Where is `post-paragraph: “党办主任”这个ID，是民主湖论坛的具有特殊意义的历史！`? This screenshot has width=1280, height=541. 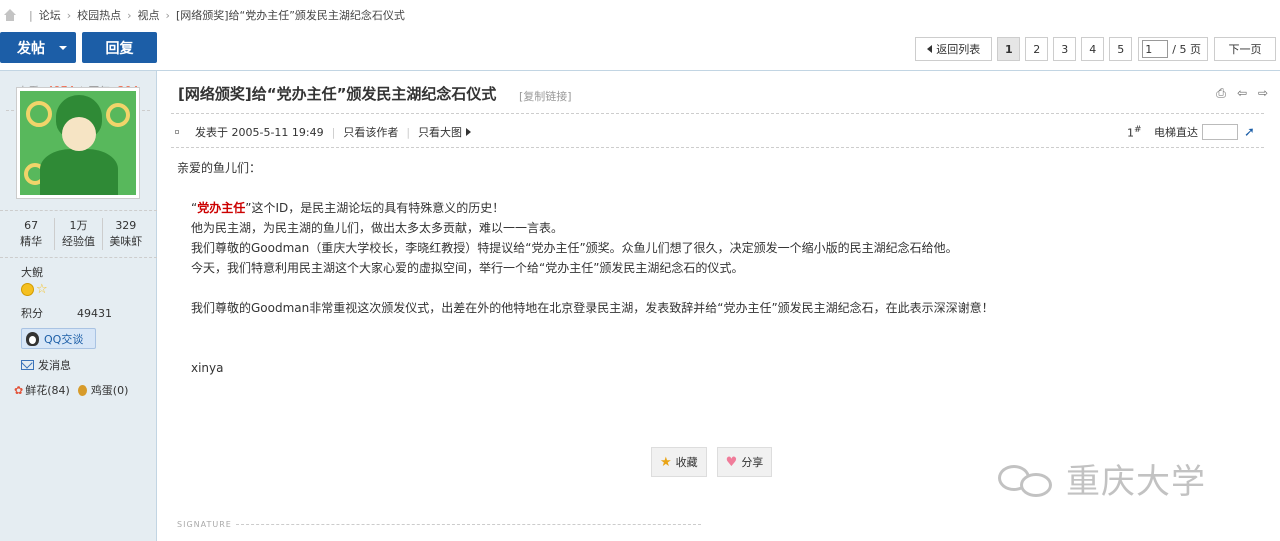
post-paragraph: “党办主任”这个ID，是民主湖论坛的具有特殊意义的历史！ is located at coordinates (585, 208).